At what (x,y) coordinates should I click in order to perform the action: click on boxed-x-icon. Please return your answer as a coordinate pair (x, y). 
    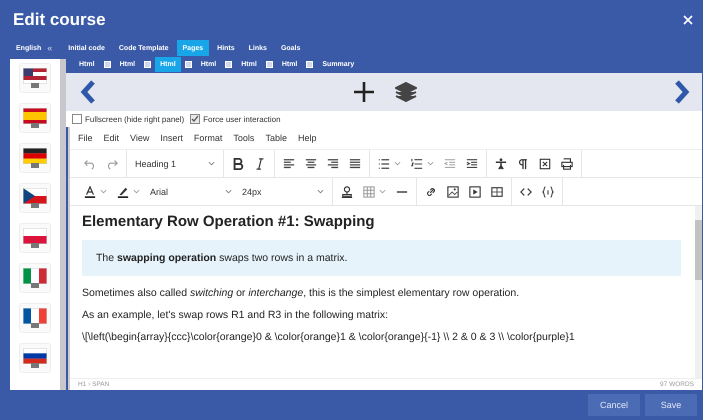
    Looking at the image, I should click on (545, 164).